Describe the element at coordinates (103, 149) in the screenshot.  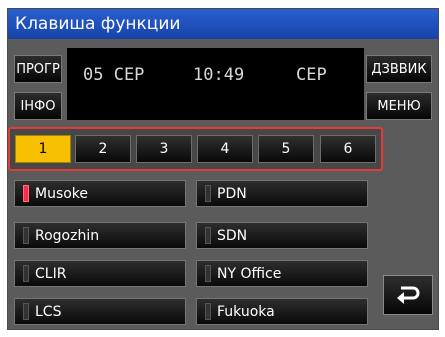
I see `page-button-2: 2` at that location.